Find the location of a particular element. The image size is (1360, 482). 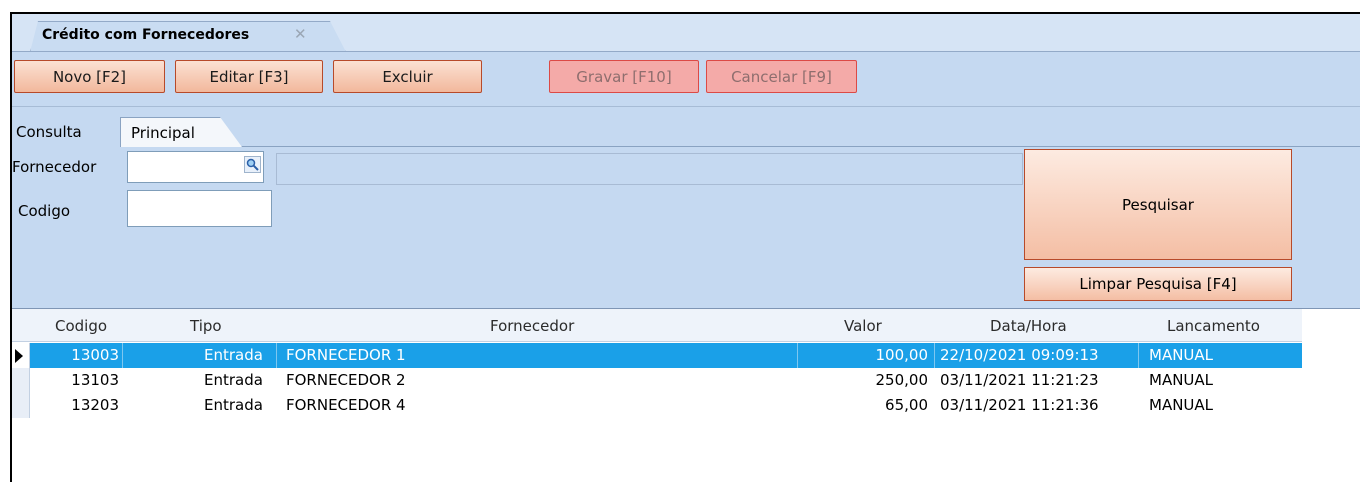

column-header-tipo: Tipo is located at coordinates (206, 326).